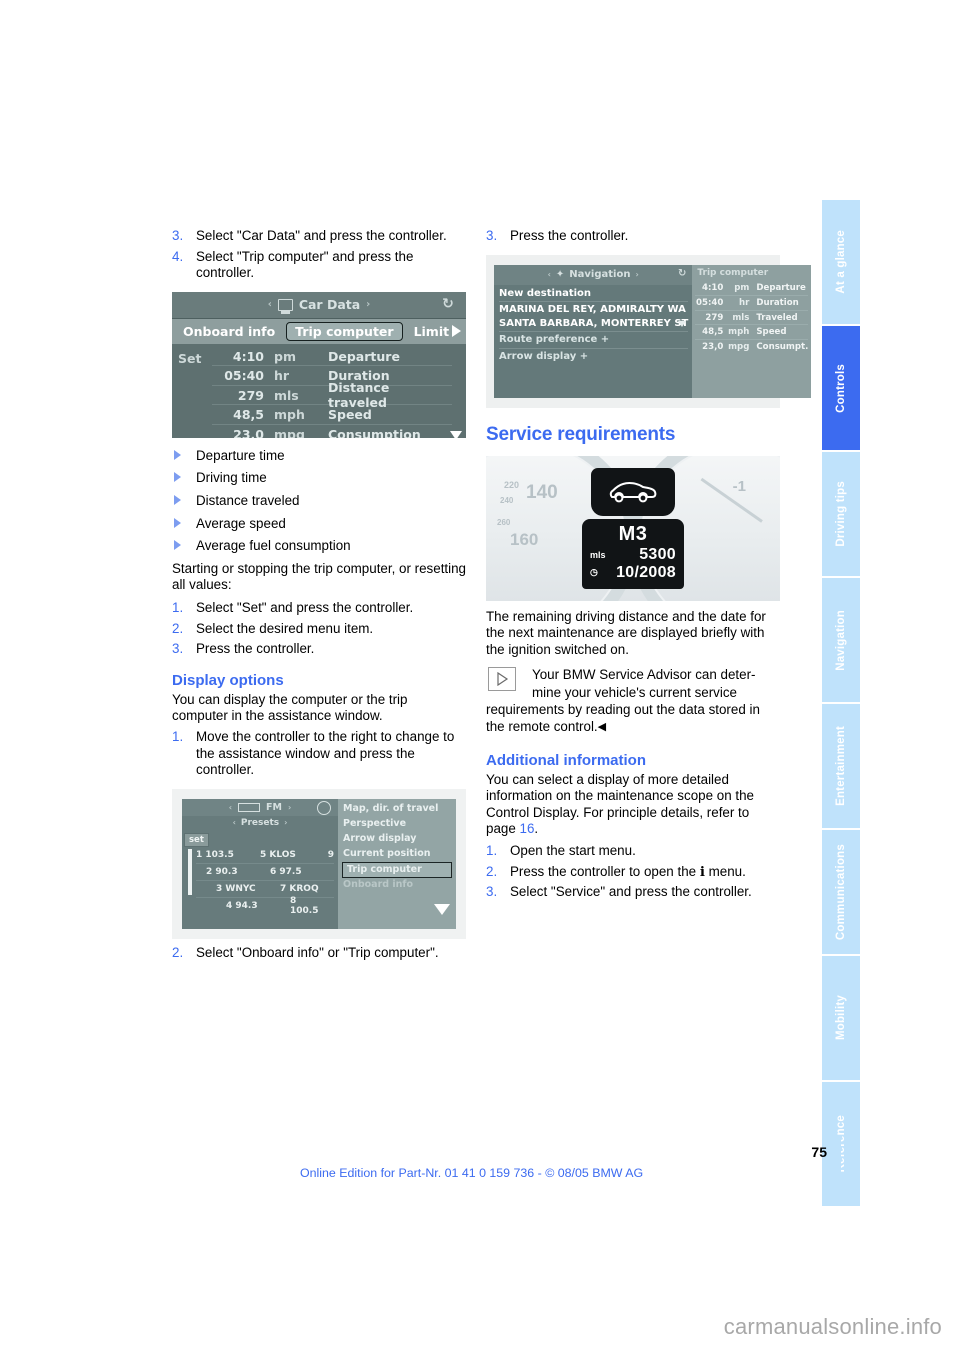 This screenshot has height=1358, width=960. Describe the element at coordinates (273, 546) in the screenshot. I see `bullet-text: Average fuel consumption` at that location.